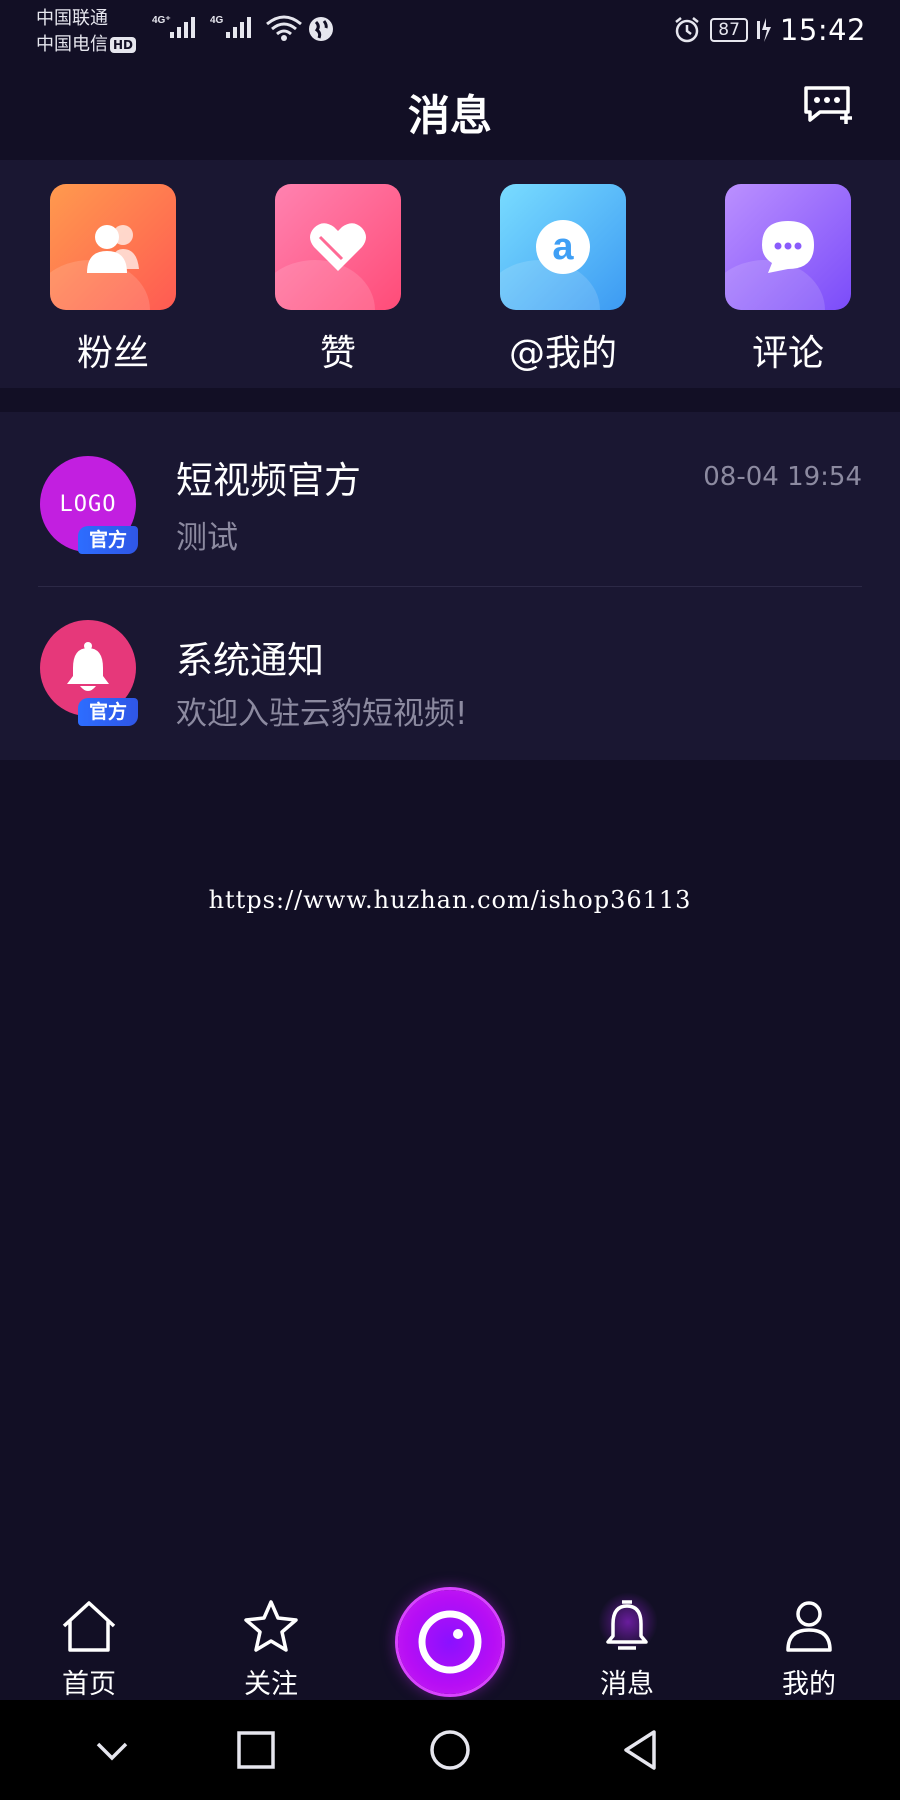 Image resolution: width=900 pixels, height=1800 pixels. Describe the element at coordinates (86, 32) in the screenshot. I see `carrier-info: 中国联通 中国电信 HD` at that location.